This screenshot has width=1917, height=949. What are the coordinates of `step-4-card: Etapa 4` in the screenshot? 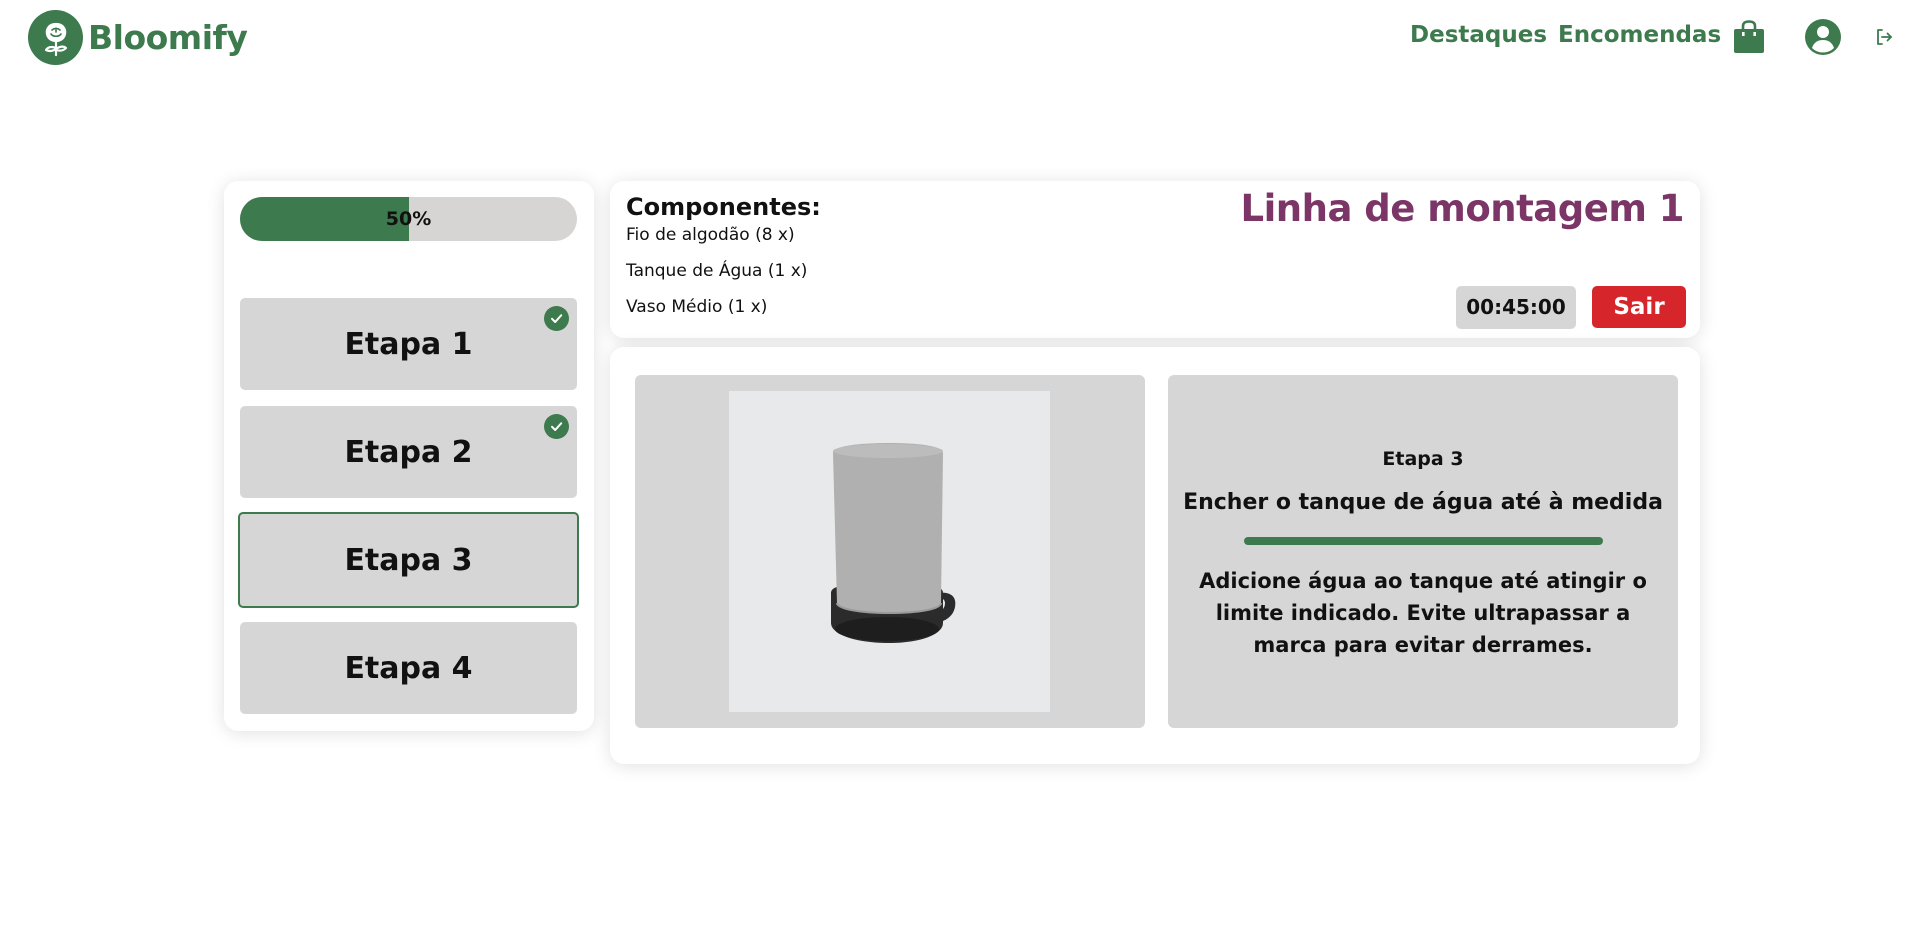 It's located at (408, 668).